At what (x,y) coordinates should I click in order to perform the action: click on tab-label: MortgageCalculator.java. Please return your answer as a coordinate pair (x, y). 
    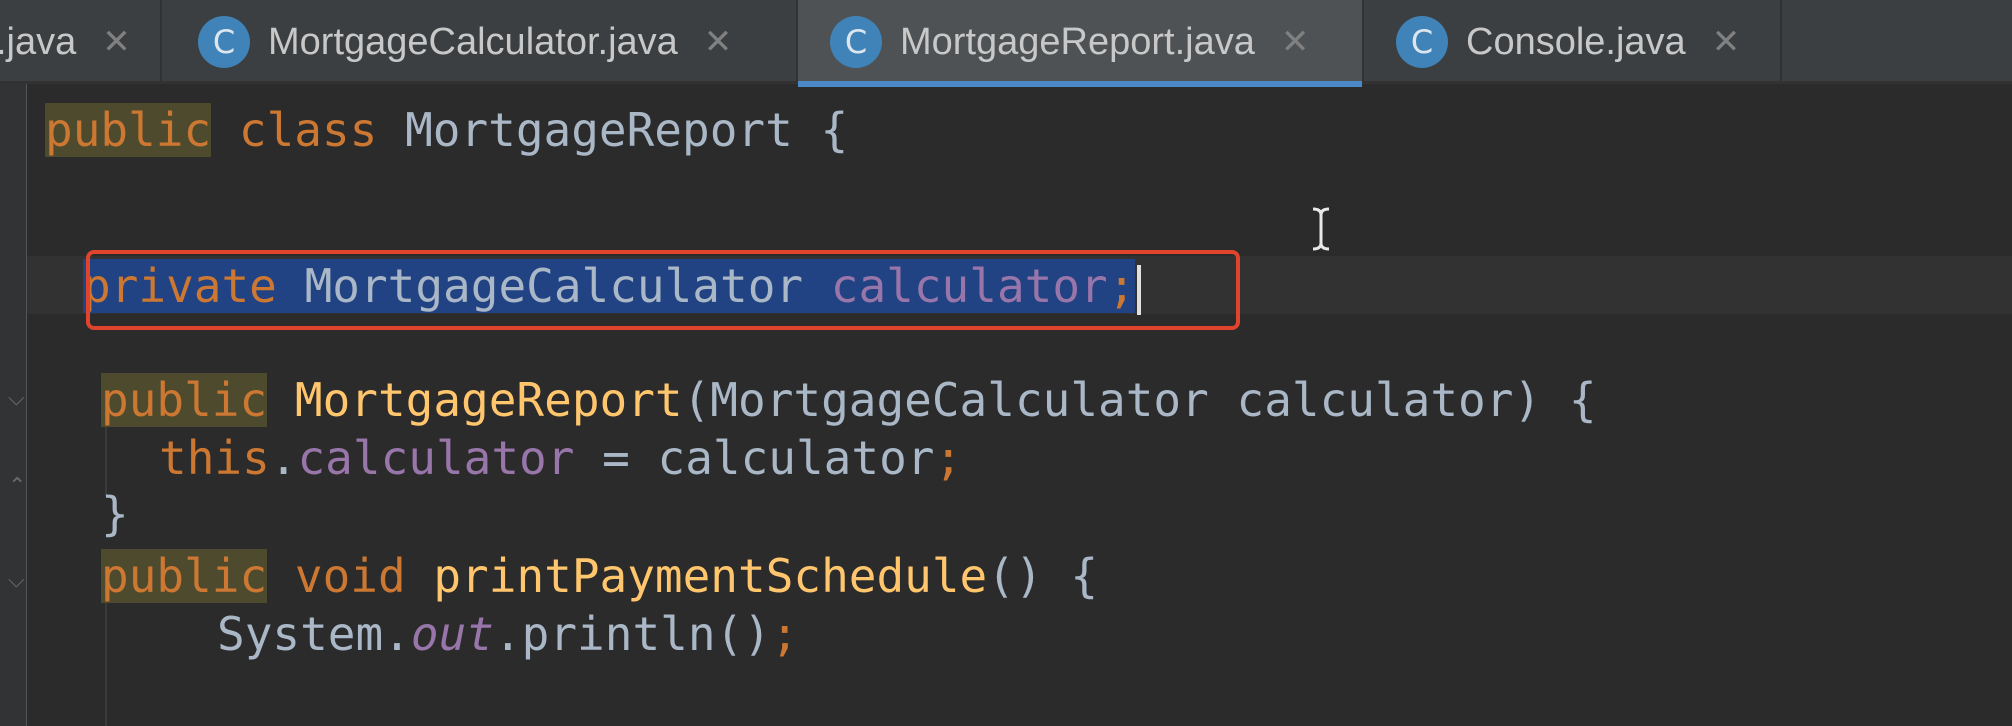
    Looking at the image, I should click on (473, 41).